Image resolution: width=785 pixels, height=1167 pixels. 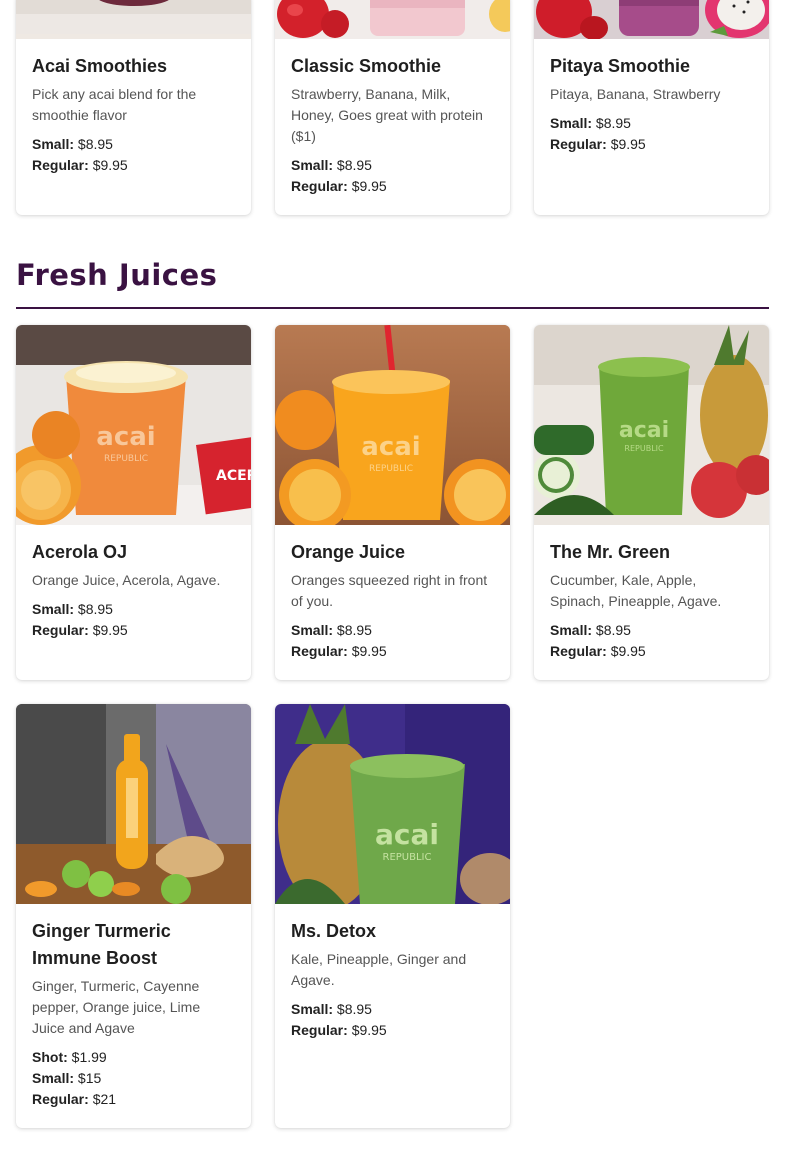 What do you see at coordinates (334, 931) in the screenshot?
I see `item-title: Ms. Detox` at bounding box center [334, 931].